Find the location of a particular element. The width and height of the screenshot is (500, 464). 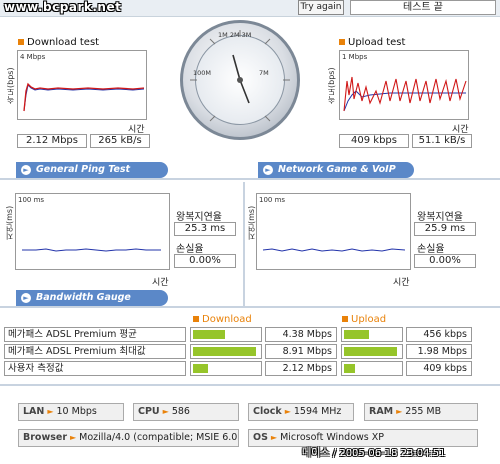

upload-rate: 51.1 kB/s is located at coordinates (442, 141).